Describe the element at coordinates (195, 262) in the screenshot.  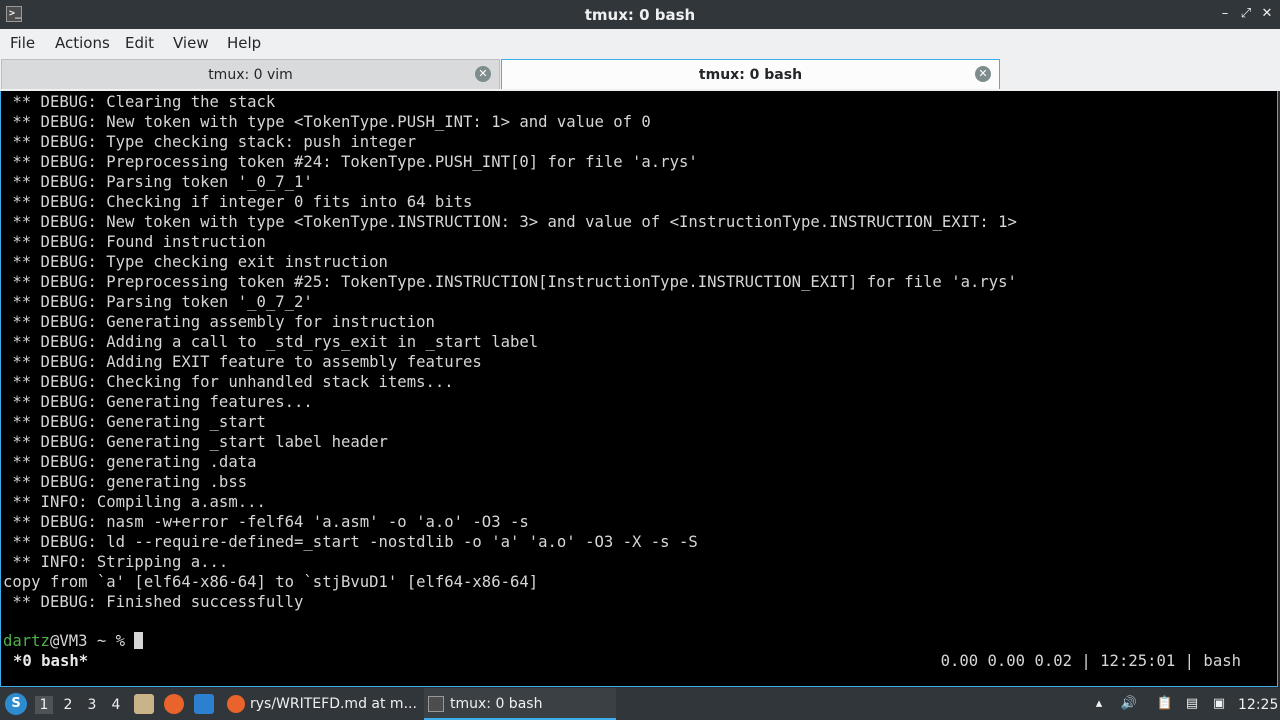
I see `terminal-line: ** DEBUG: Type checking exit instruction` at that location.